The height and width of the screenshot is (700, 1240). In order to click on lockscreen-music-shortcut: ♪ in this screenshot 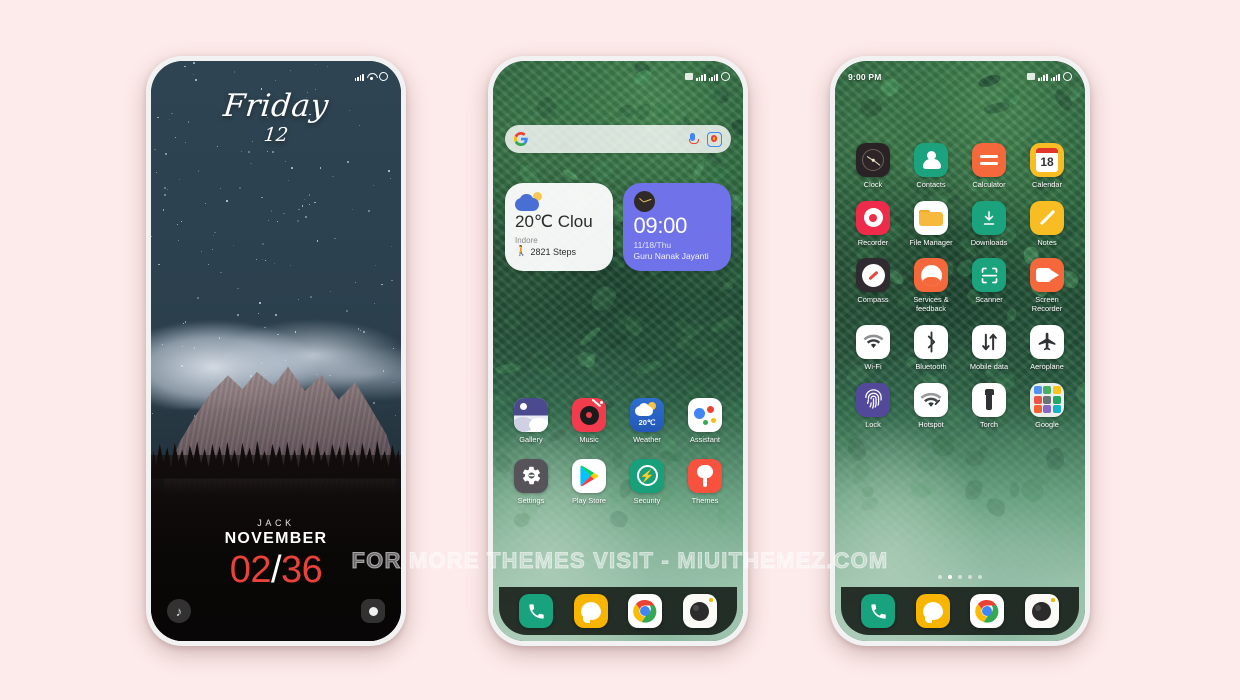, I will do `click(179, 611)`.